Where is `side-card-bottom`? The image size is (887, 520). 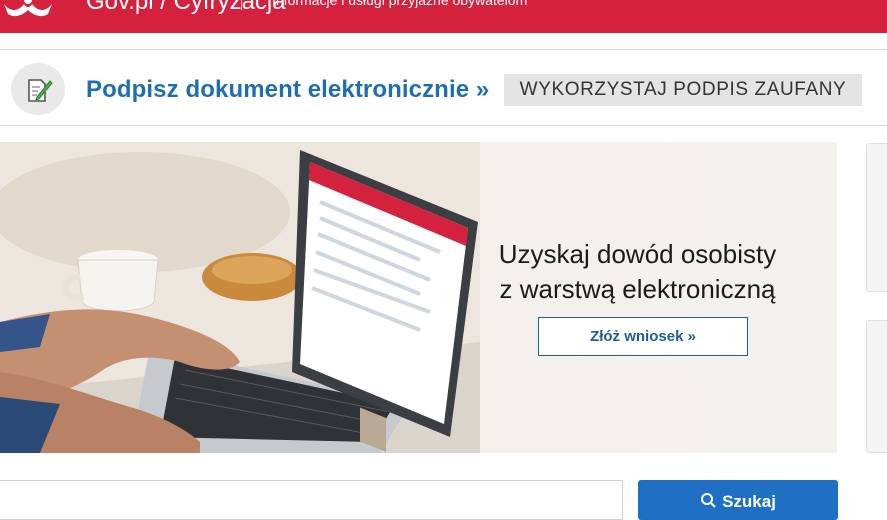
side-card-bottom is located at coordinates (876, 386).